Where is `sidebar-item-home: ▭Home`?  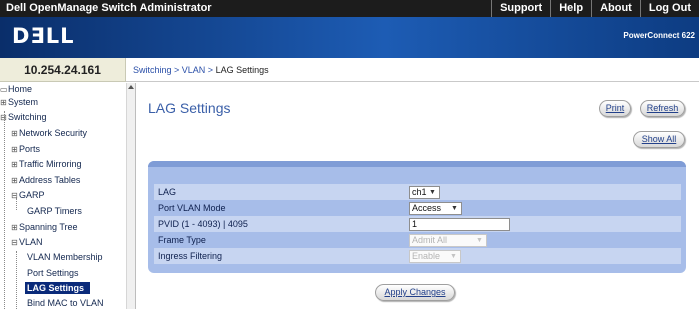
sidebar-item-home: ▭Home is located at coordinates (16, 89).